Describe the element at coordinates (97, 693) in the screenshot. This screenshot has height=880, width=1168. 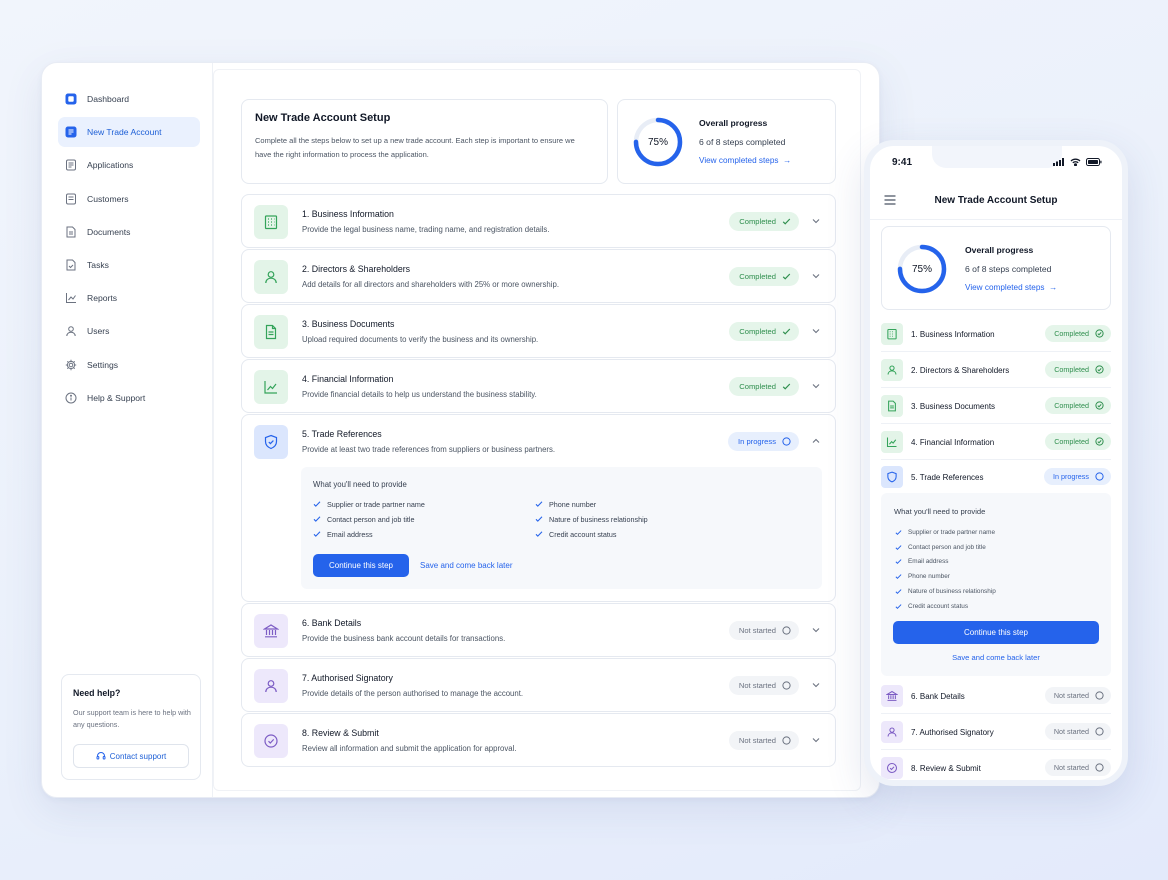
I see `help-title: Need help?` at that location.